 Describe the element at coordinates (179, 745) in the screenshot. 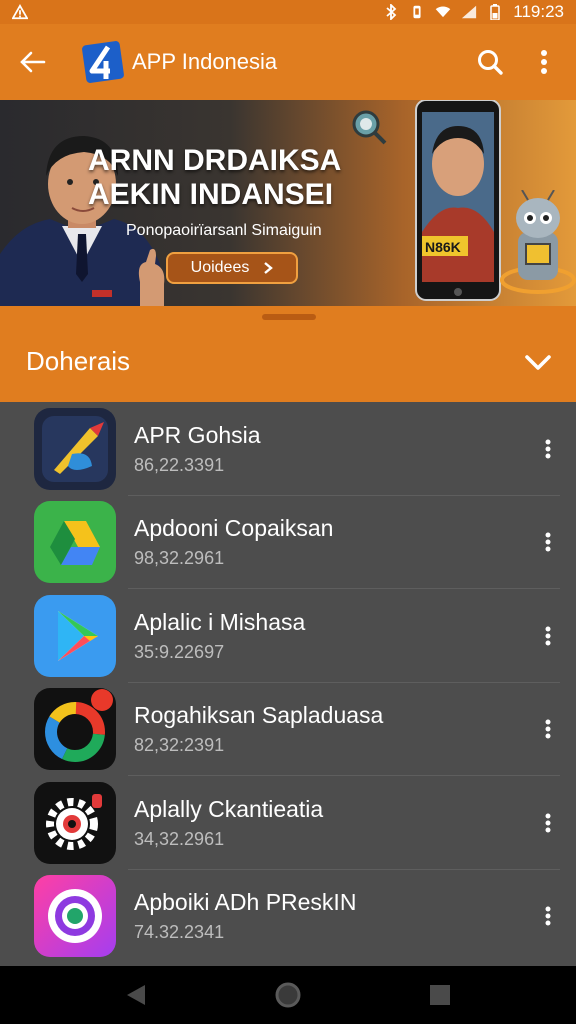

I see `app-meta: 82,32:2391` at that location.